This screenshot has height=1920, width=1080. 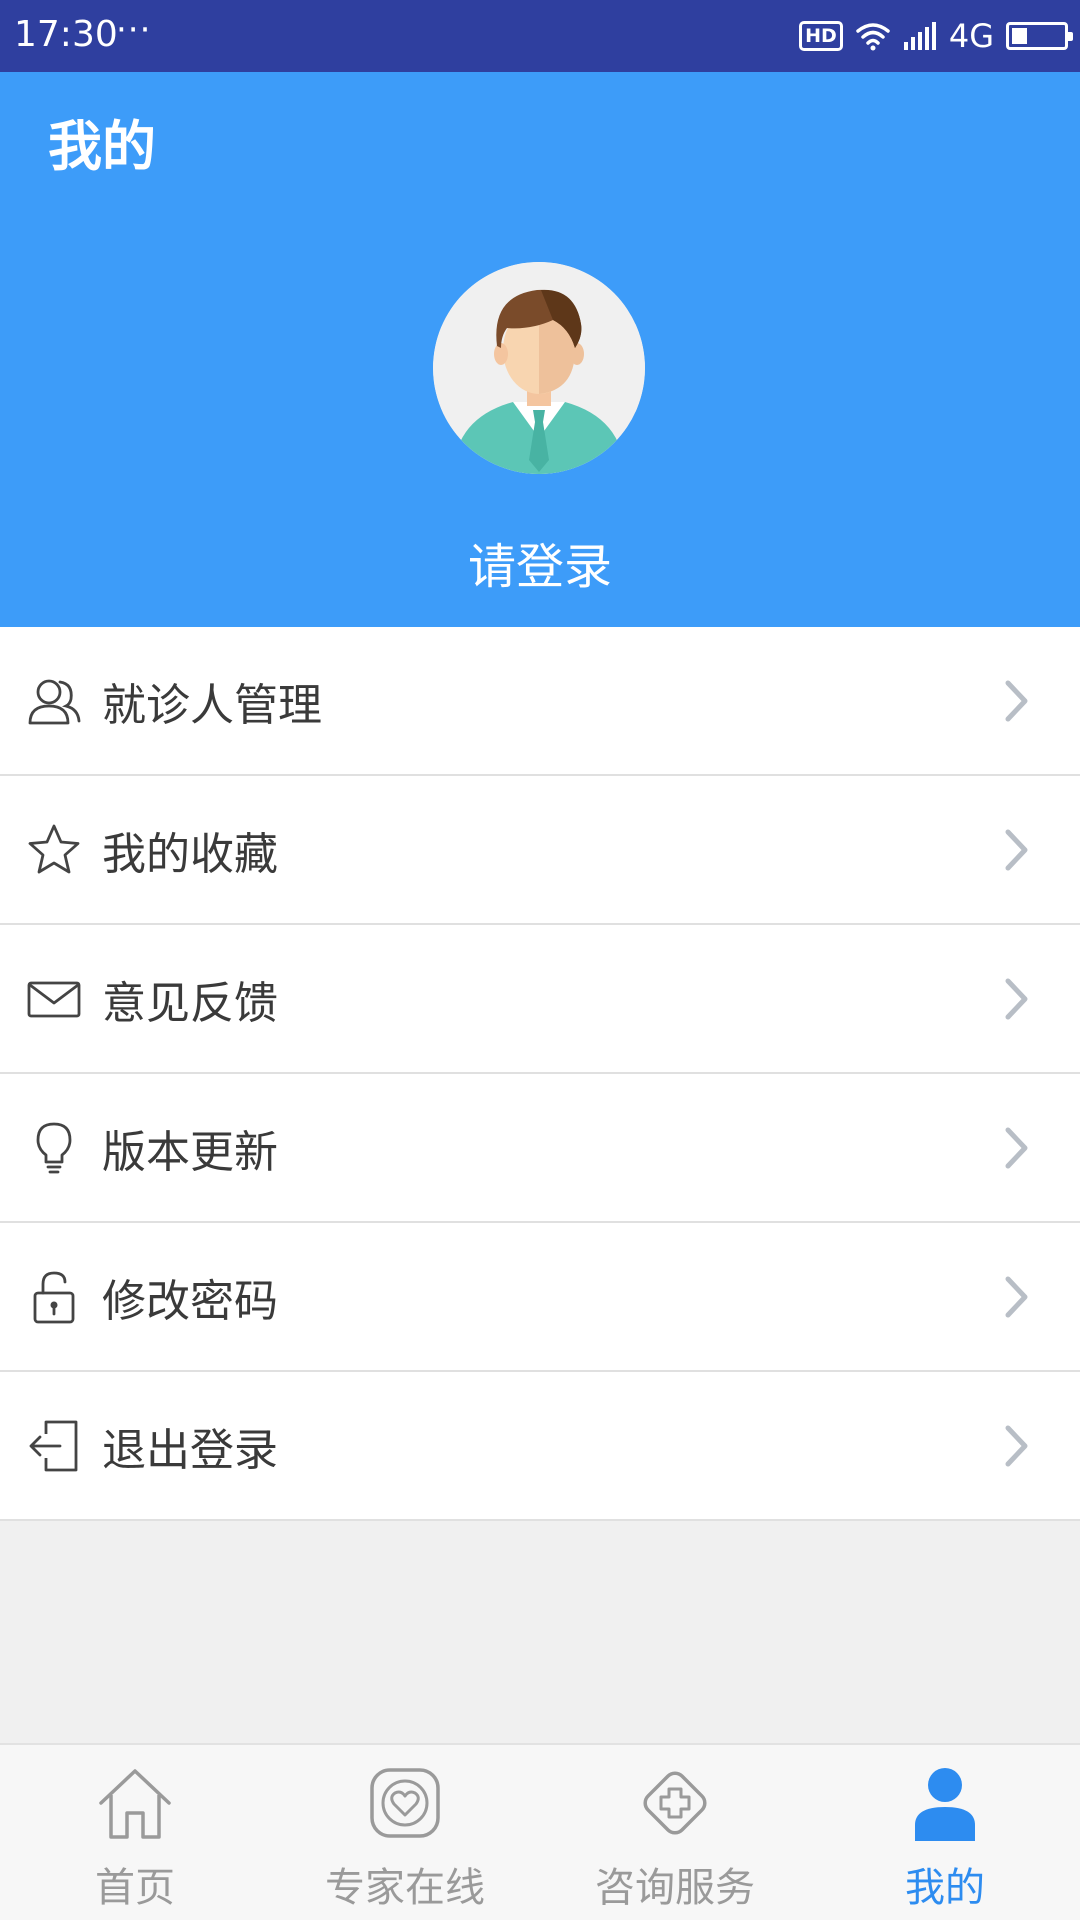 What do you see at coordinates (53, 1445) in the screenshot?
I see `logout-icon` at bounding box center [53, 1445].